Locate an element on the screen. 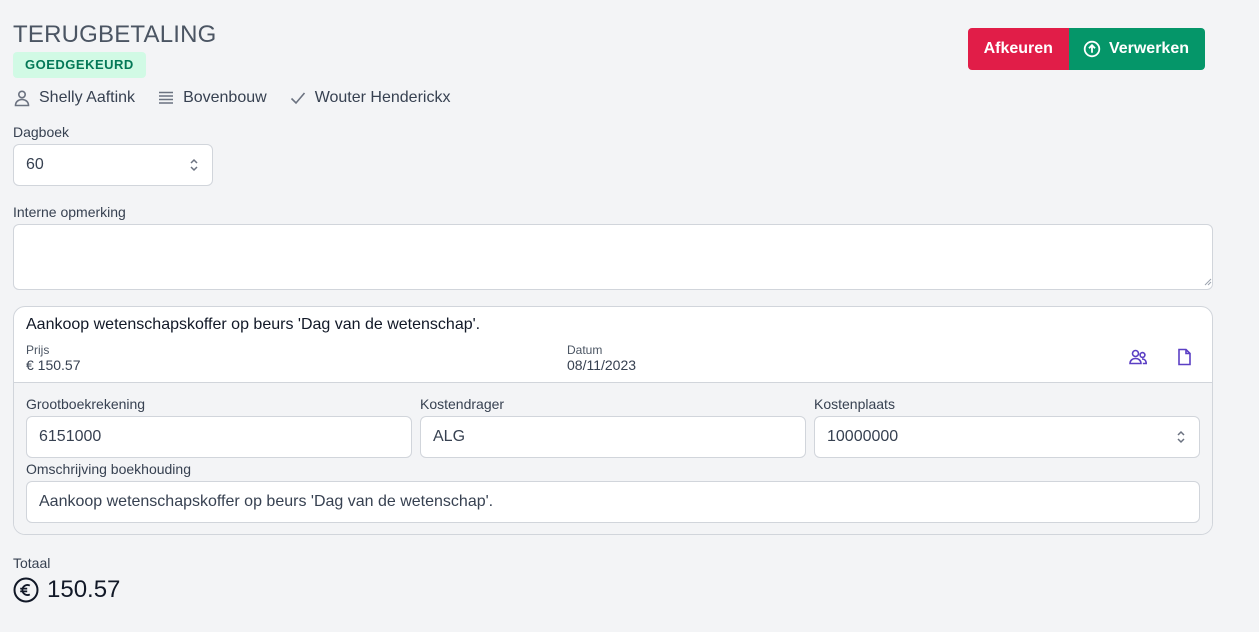 The height and width of the screenshot is (632, 1259). ledger-label: Grootboekrekening is located at coordinates (86, 404).